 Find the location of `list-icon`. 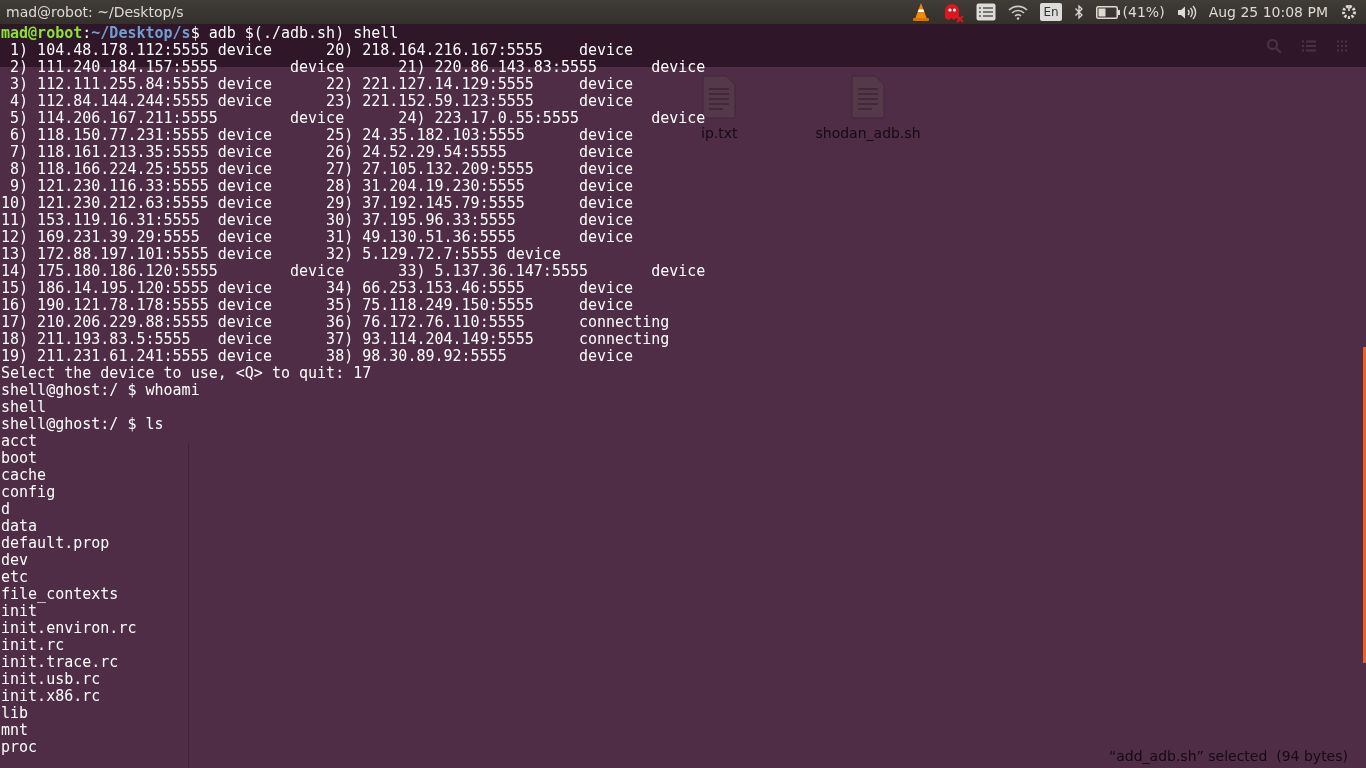

list-icon is located at coordinates (986, 12).